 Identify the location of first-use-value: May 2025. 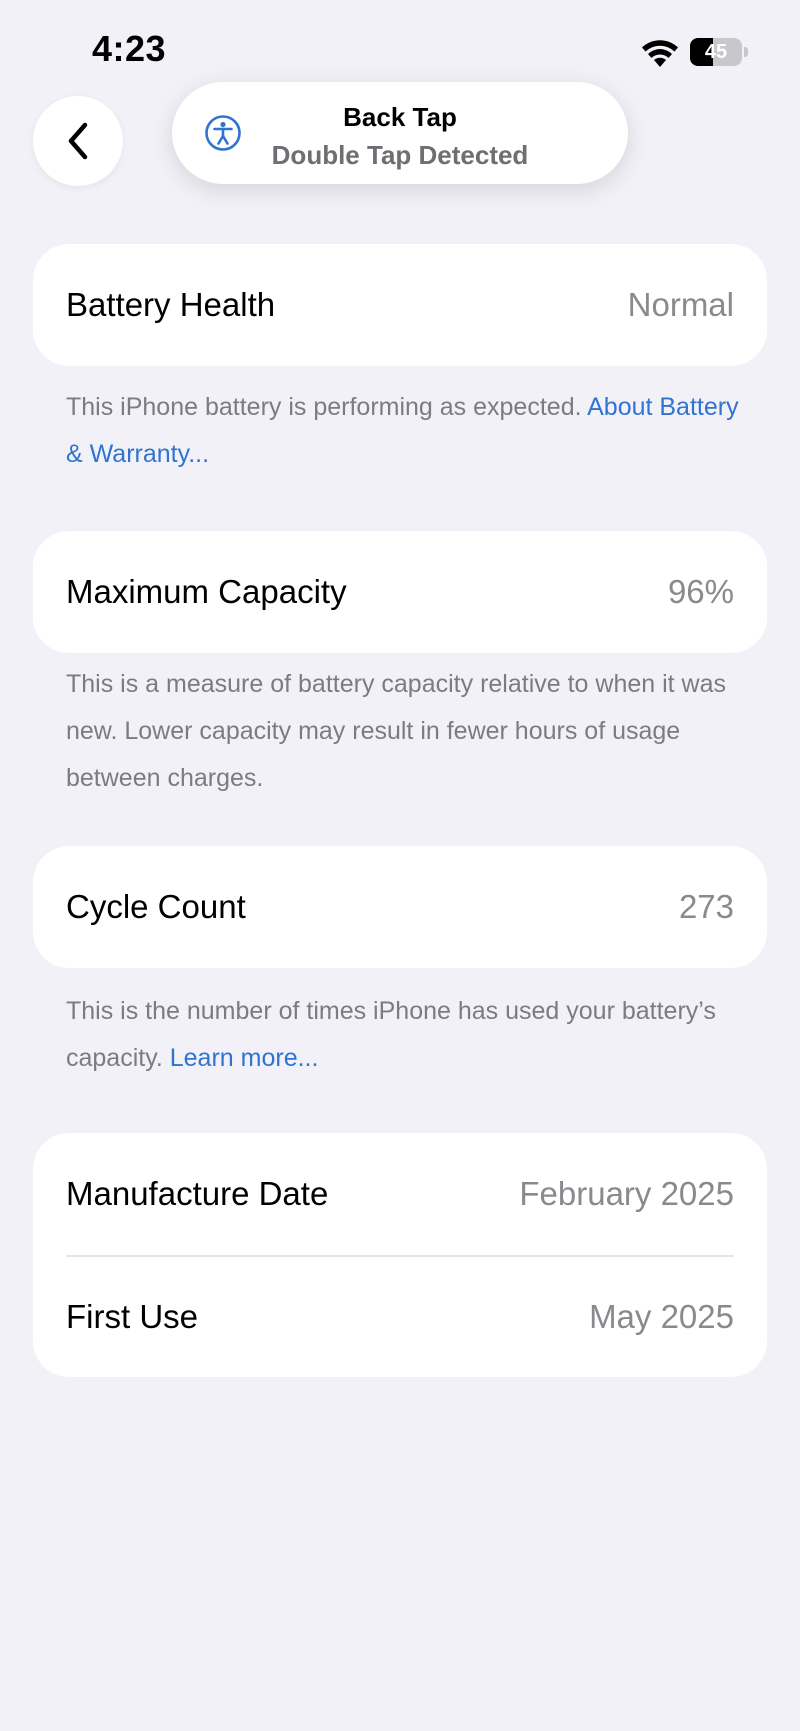
(661, 1316).